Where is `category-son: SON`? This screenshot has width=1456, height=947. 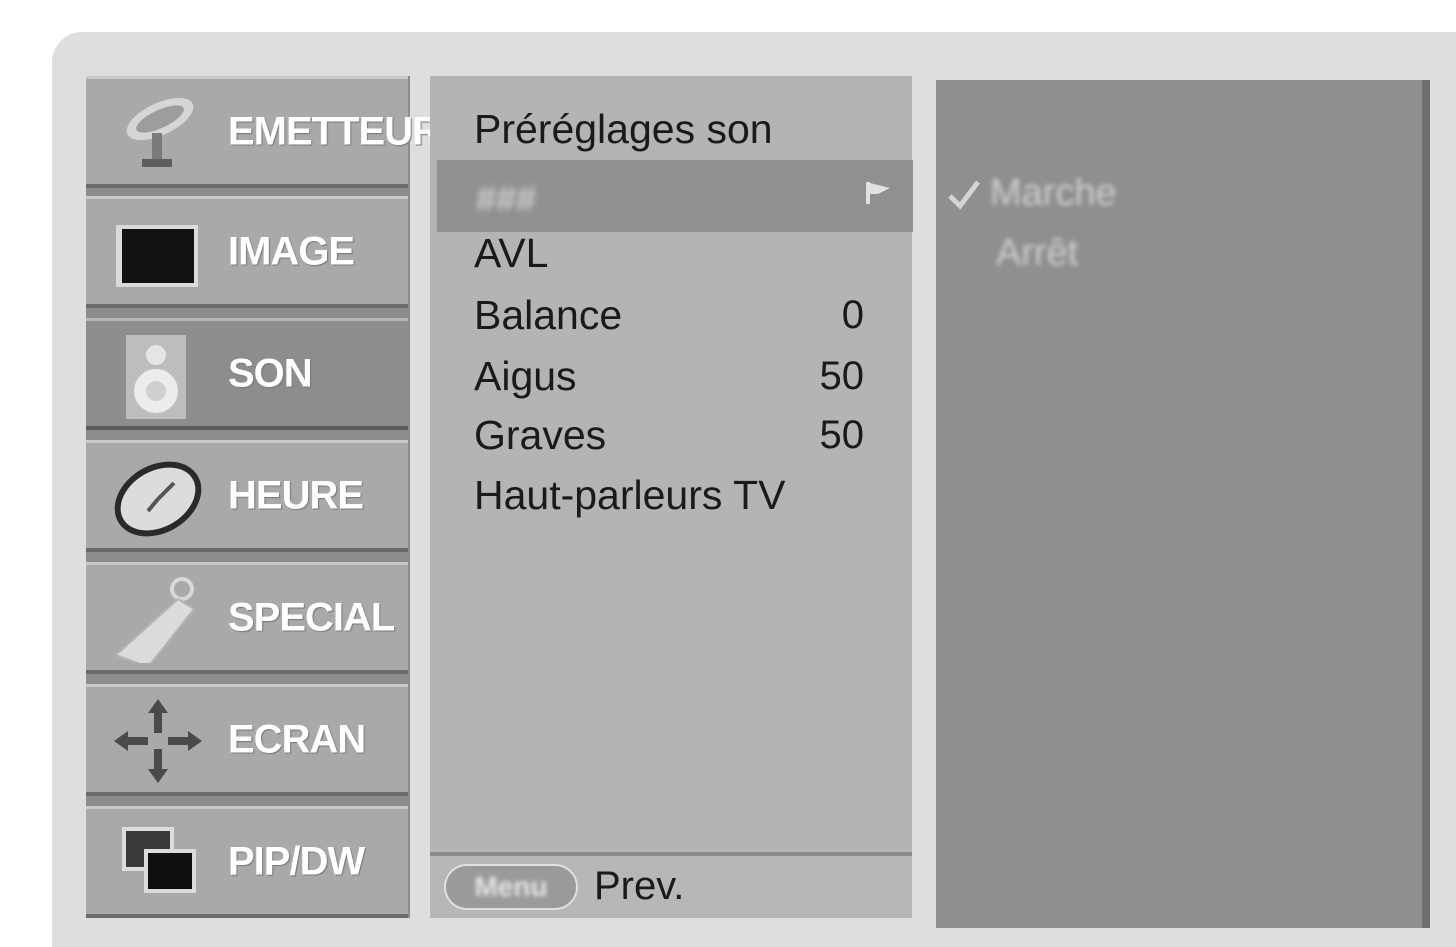 category-son: SON is located at coordinates (247, 374).